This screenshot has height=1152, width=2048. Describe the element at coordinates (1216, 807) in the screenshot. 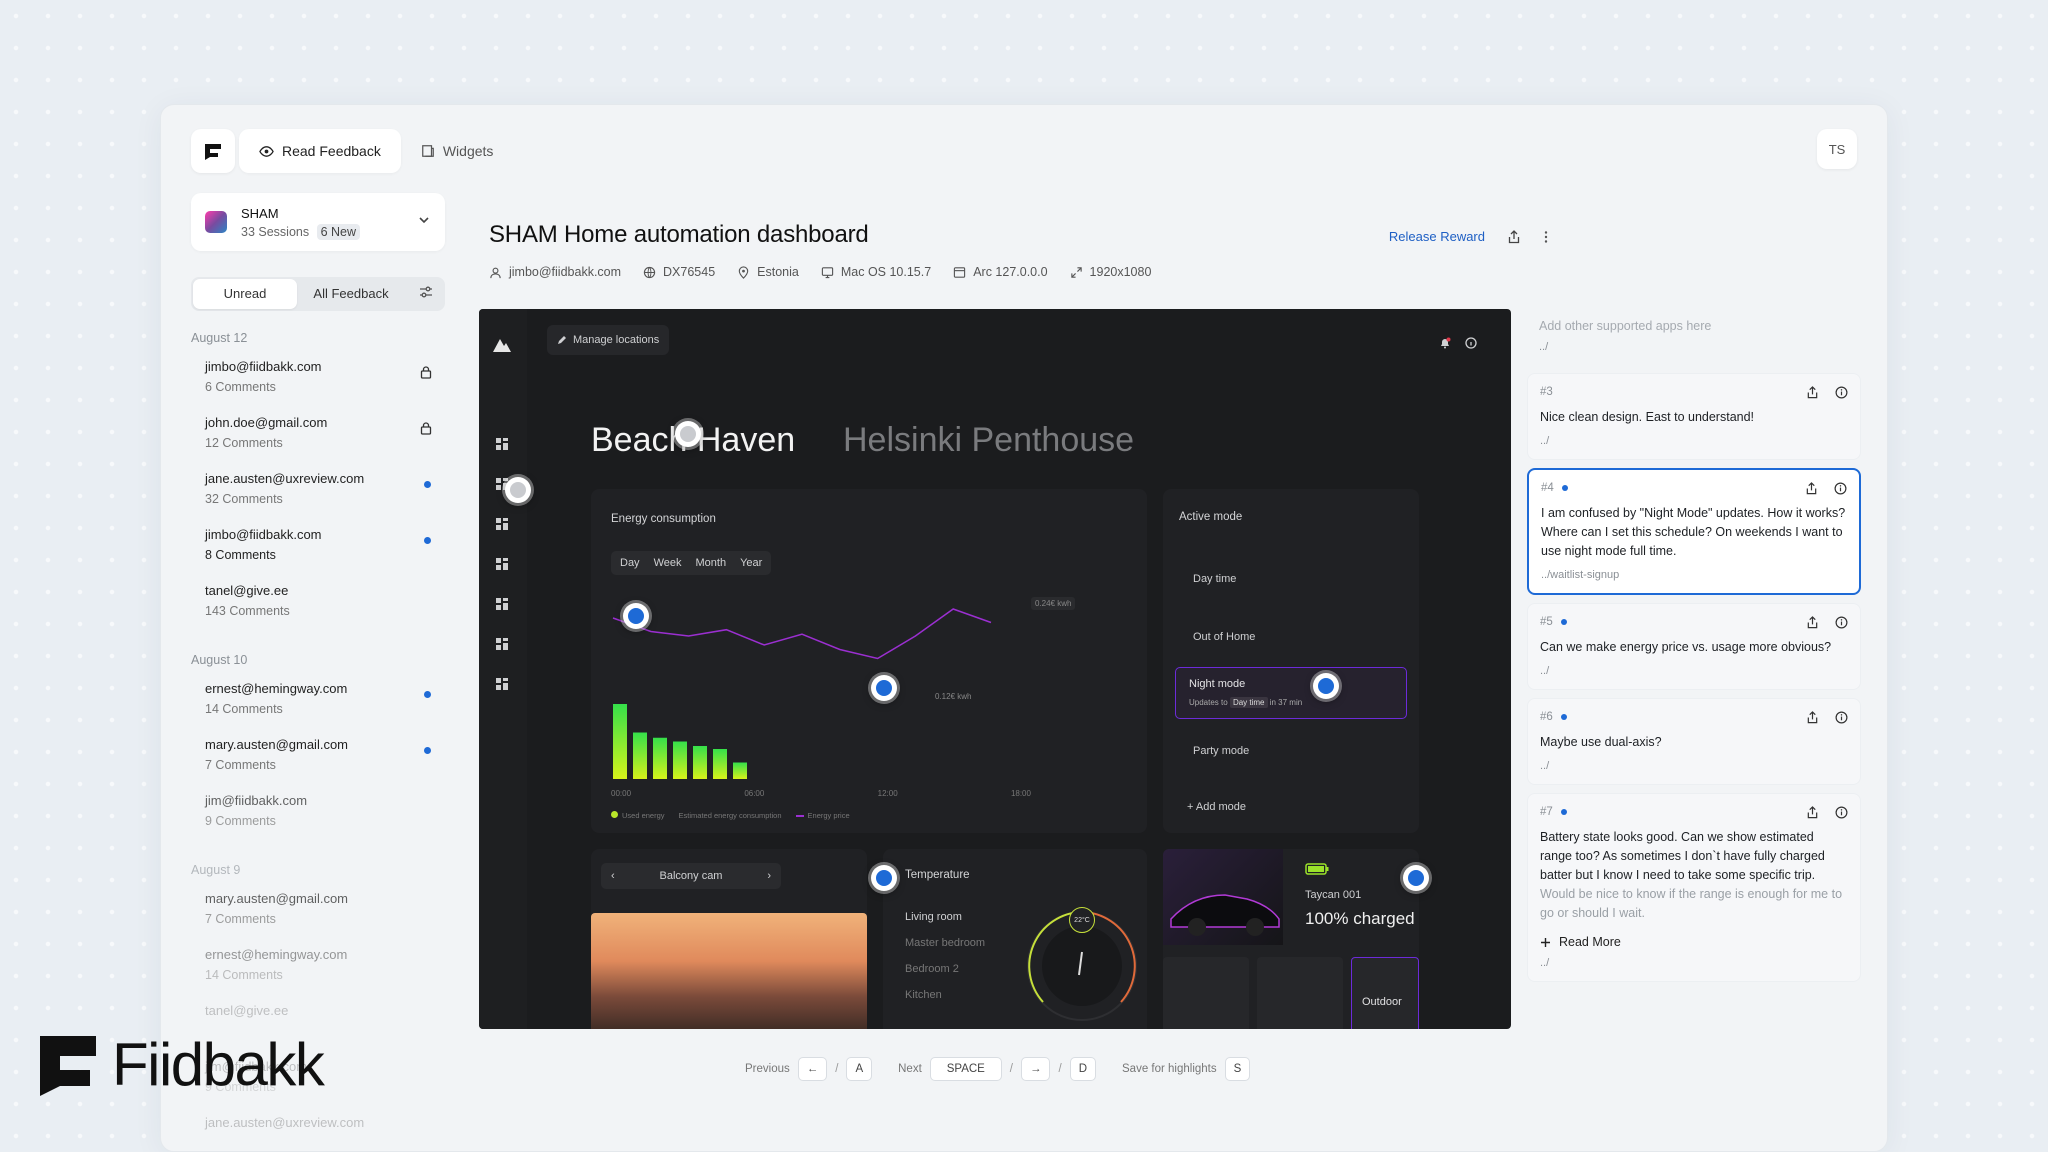

I see `add-mode-button: + Add mode` at that location.